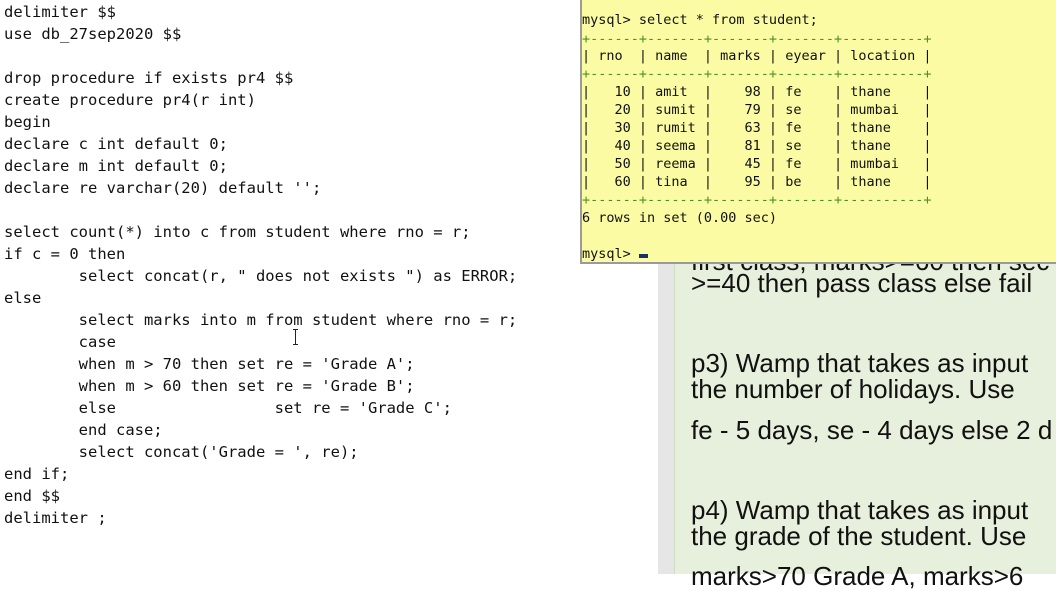 Image resolution: width=1056 pixels, height=591 pixels. Describe the element at coordinates (757, 182) in the screenshot. I see `table-row: | 60 | tina | 95 | be | thane |` at that location.